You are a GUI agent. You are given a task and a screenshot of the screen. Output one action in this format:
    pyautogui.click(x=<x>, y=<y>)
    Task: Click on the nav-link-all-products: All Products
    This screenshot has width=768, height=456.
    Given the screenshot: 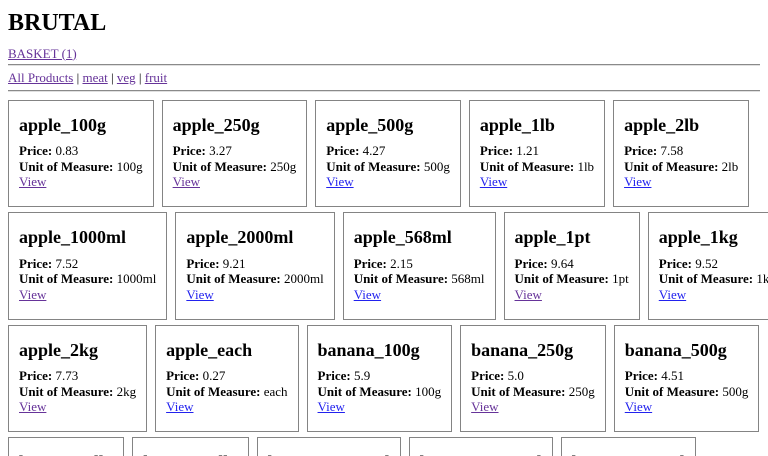 What is the action you would take?
    pyautogui.click(x=40, y=77)
    